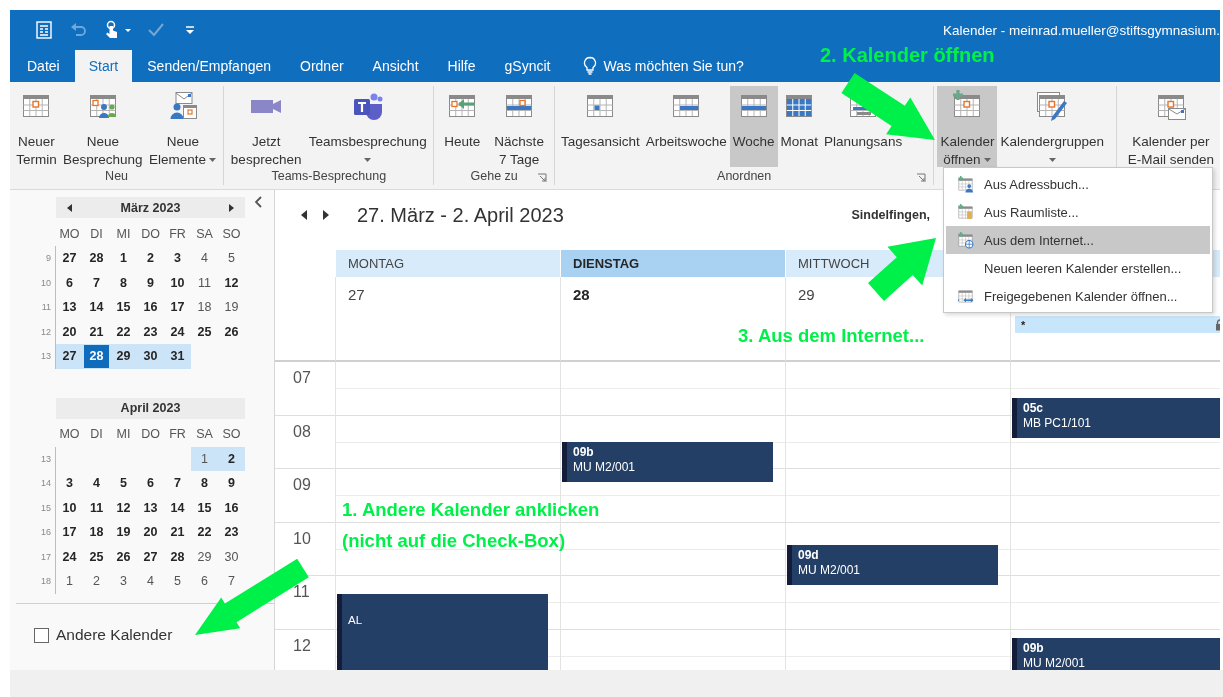 This screenshot has width=1223, height=697. I want to click on hour-label: 08, so click(302, 431).